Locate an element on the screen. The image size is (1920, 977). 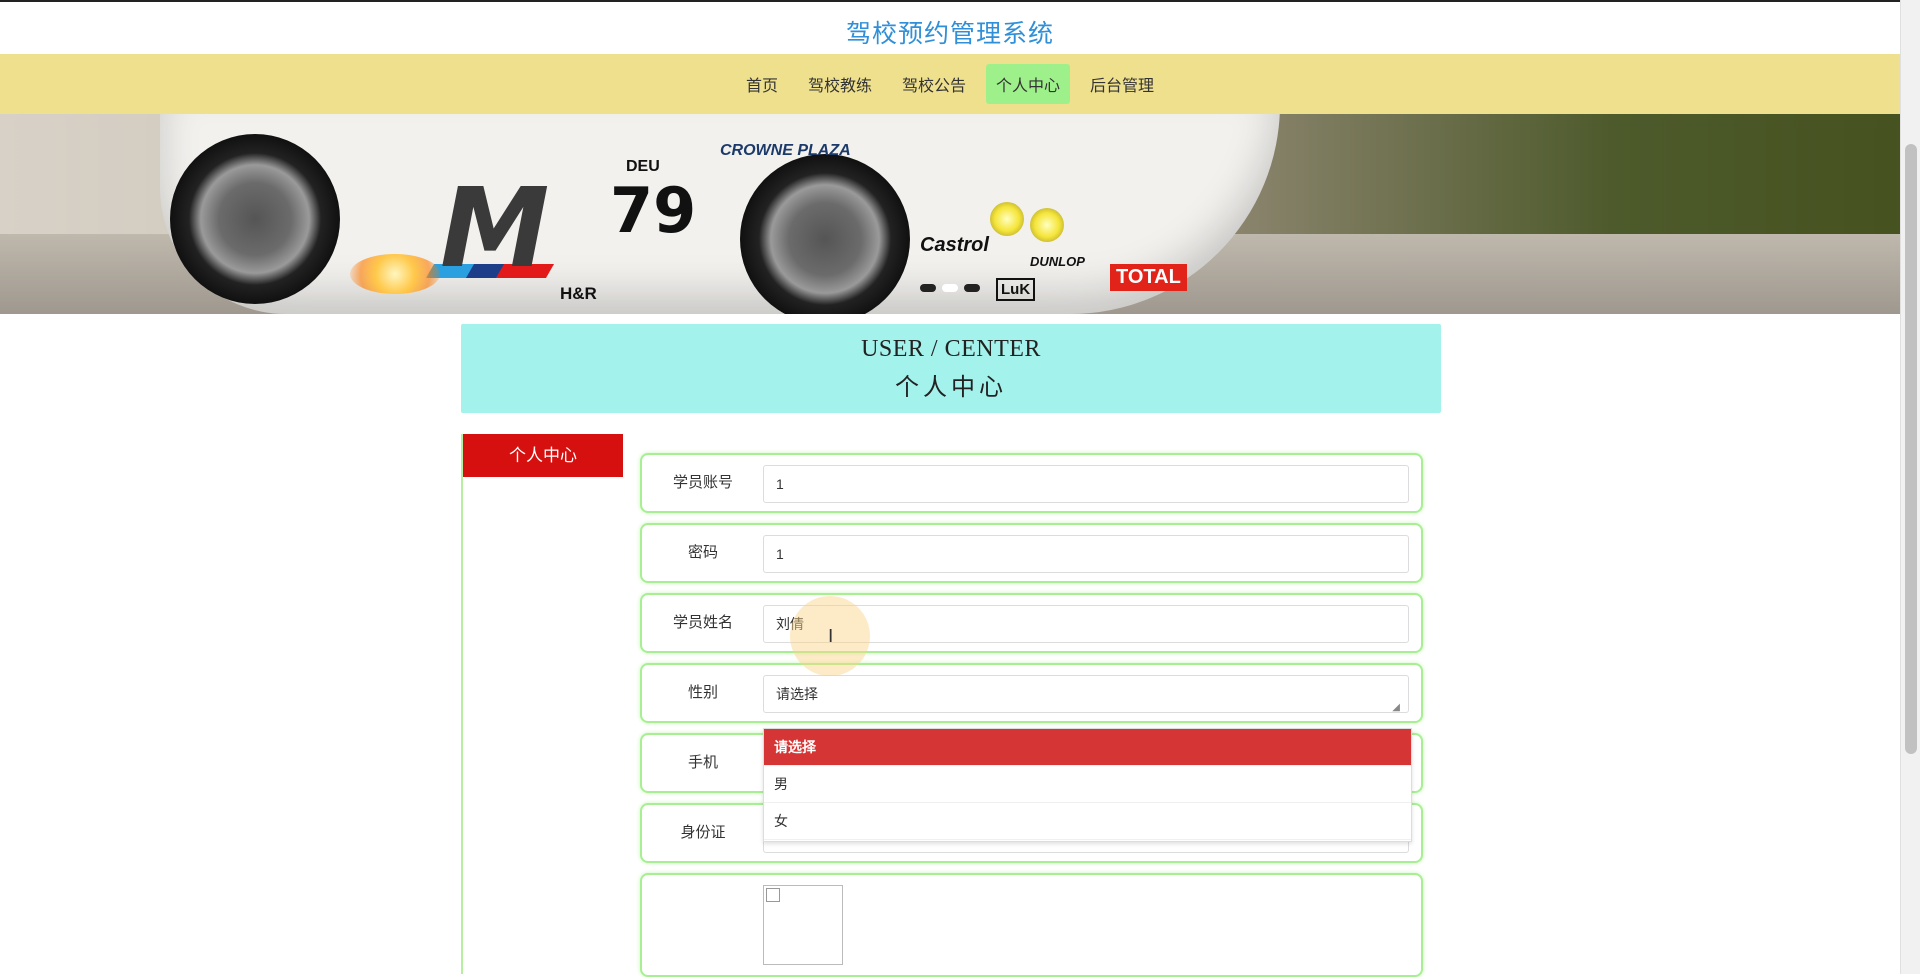
id-card-label: 身份证 is located at coordinates (703, 832).